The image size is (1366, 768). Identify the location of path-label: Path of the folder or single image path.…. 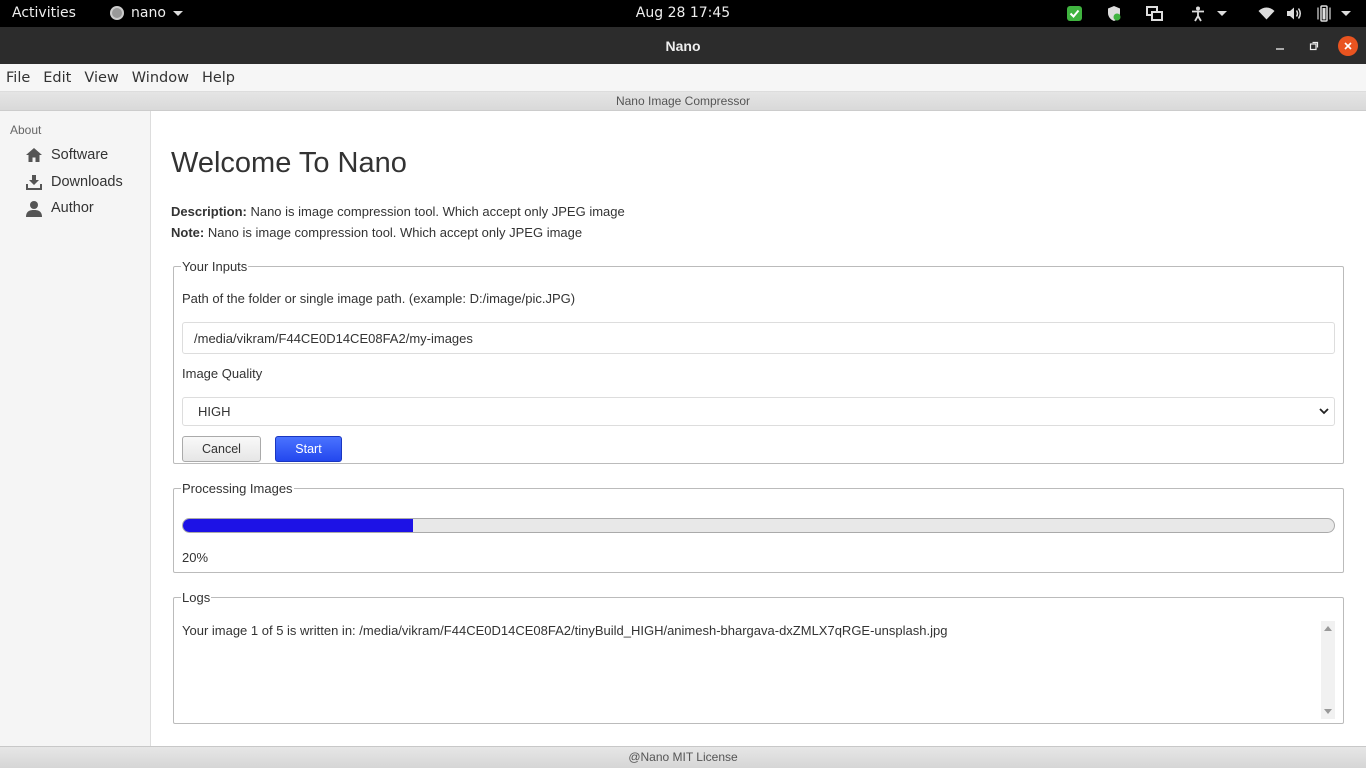
(379, 298).